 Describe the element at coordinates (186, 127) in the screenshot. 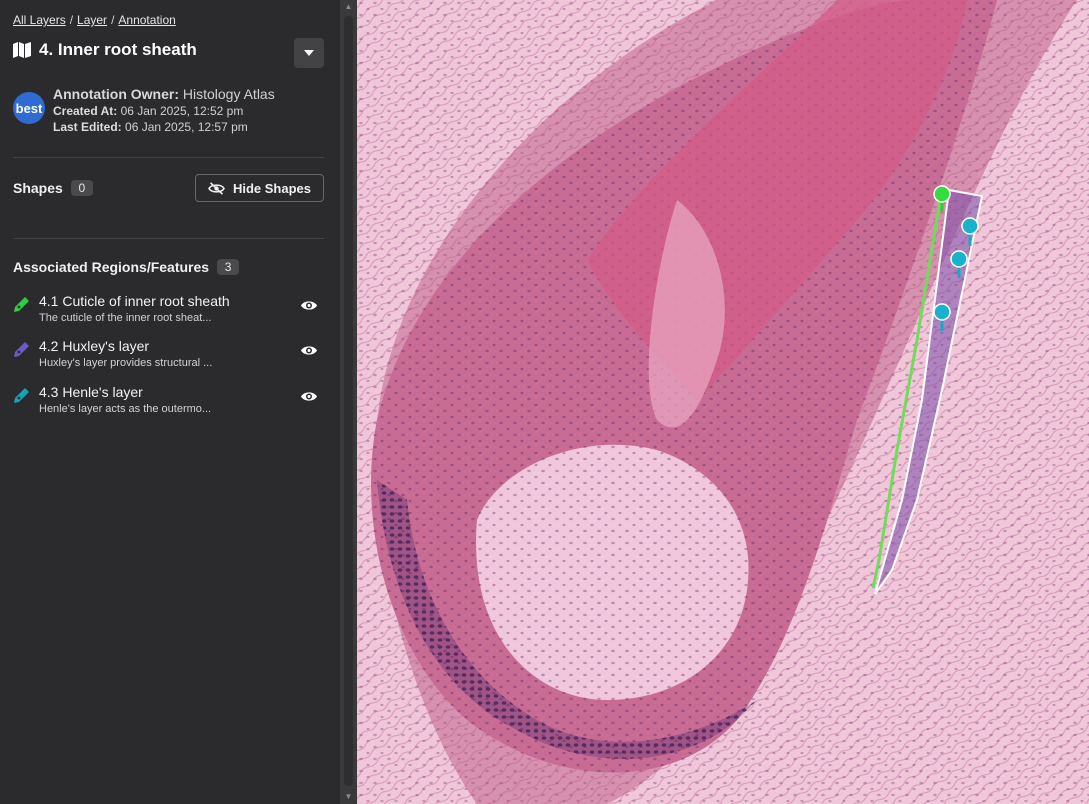

I see `edited-value: 06 Jan 2025, 12:57 pm` at that location.